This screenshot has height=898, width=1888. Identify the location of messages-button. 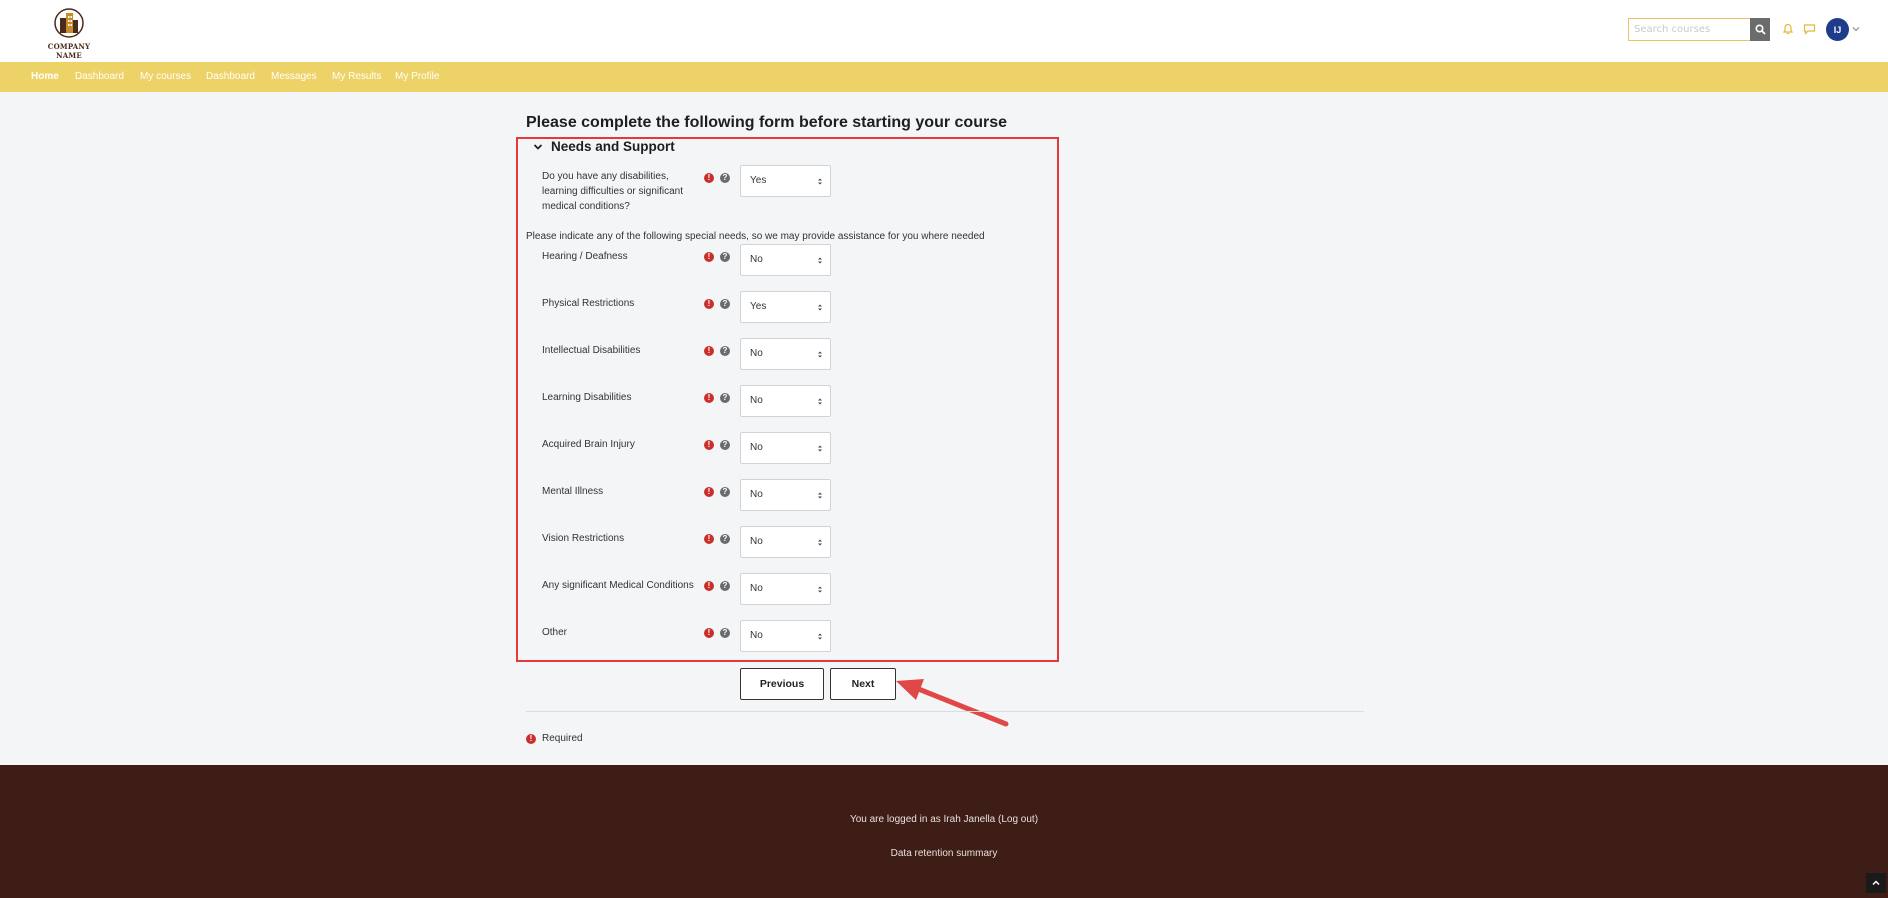
(1809, 29).